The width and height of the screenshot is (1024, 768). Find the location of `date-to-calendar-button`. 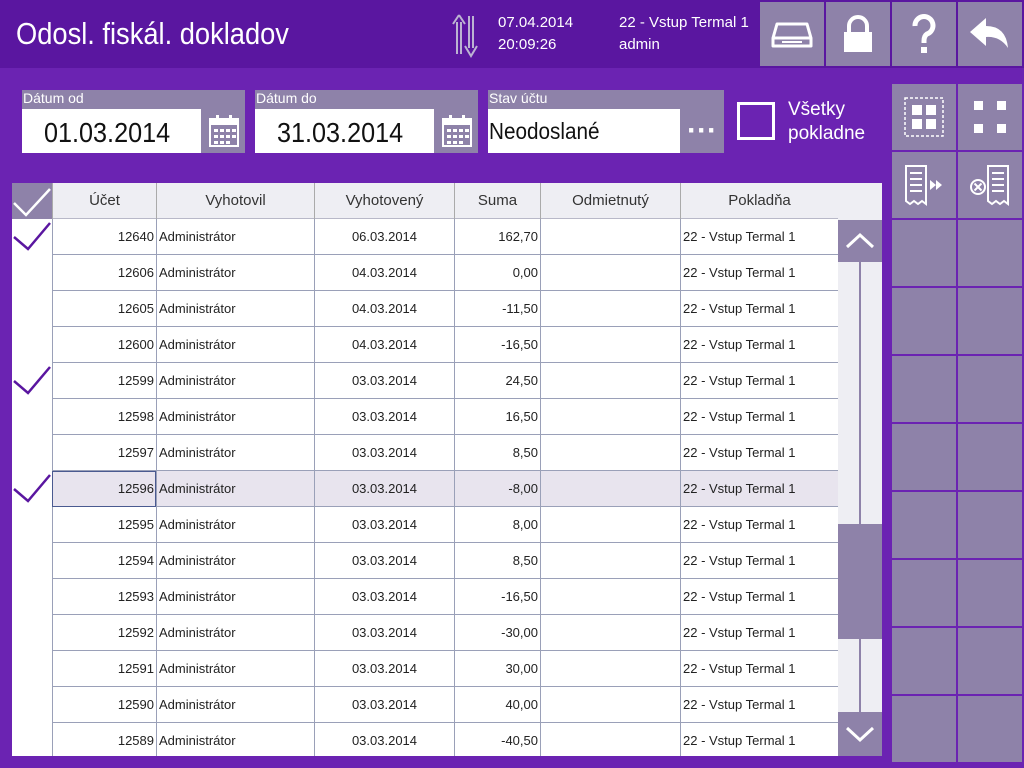

date-to-calendar-button is located at coordinates (456, 131).